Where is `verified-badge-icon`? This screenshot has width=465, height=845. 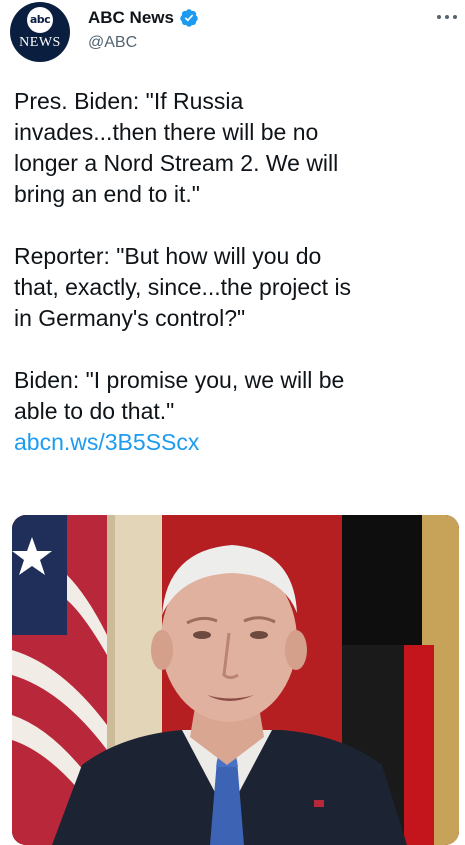 verified-badge-icon is located at coordinates (189, 18).